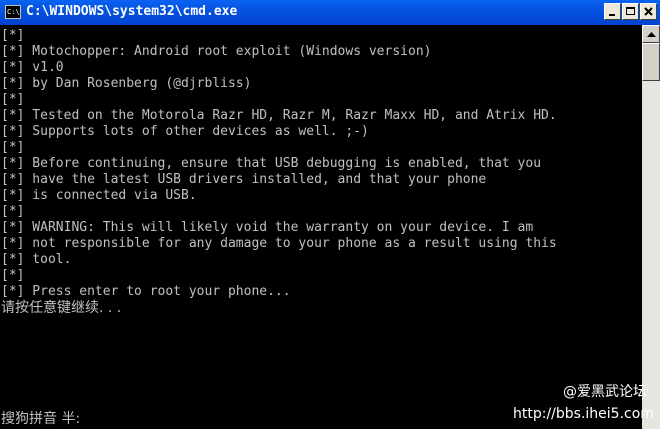 The image size is (660, 429). Describe the element at coordinates (61, 308) in the screenshot. I see `console-prompt-line: 请按任意键继续. . .` at that location.